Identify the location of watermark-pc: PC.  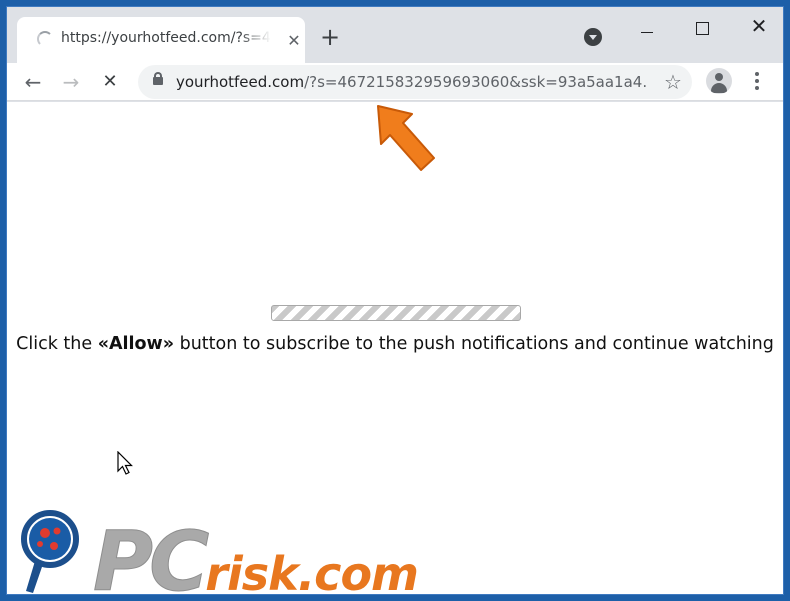
(150, 555).